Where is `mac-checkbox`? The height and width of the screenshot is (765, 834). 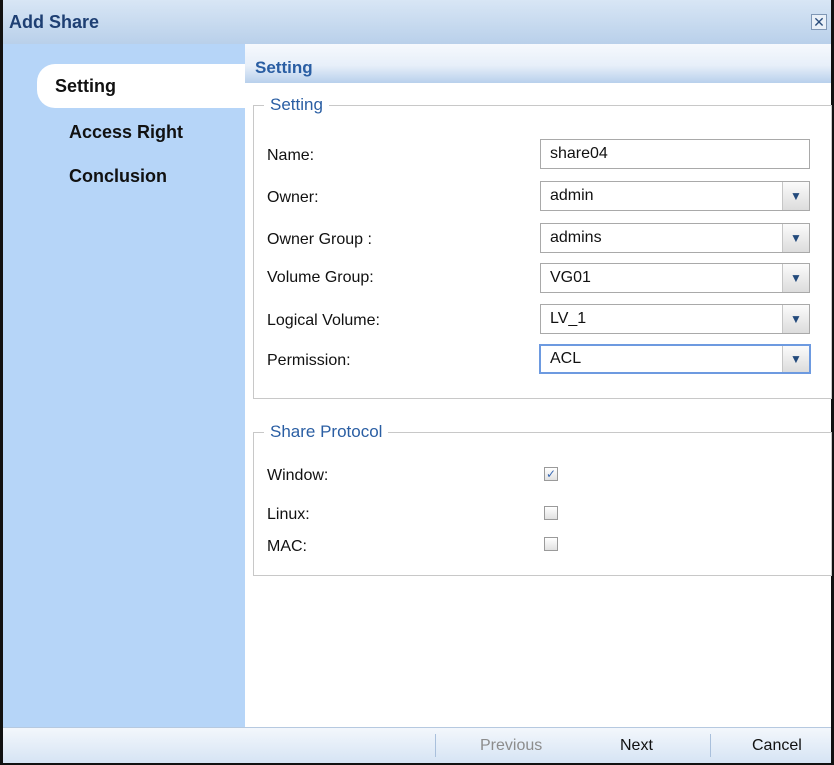
mac-checkbox is located at coordinates (551, 544).